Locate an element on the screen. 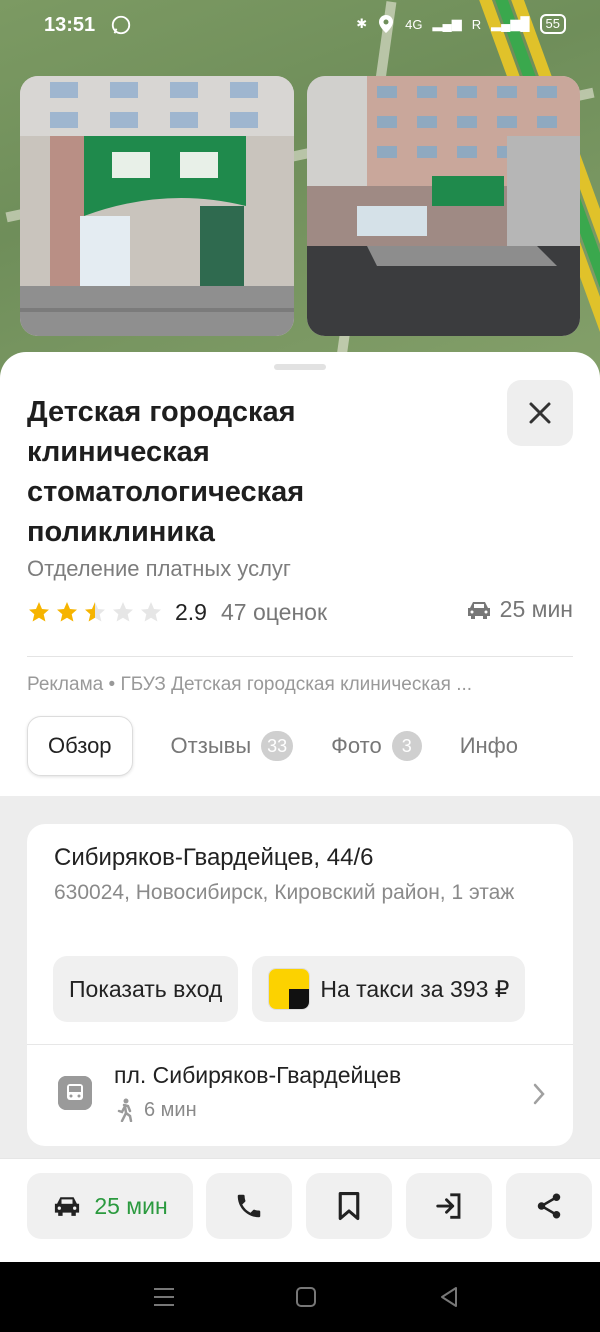  action-bar: 25 мин is located at coordinates (300, 1210).